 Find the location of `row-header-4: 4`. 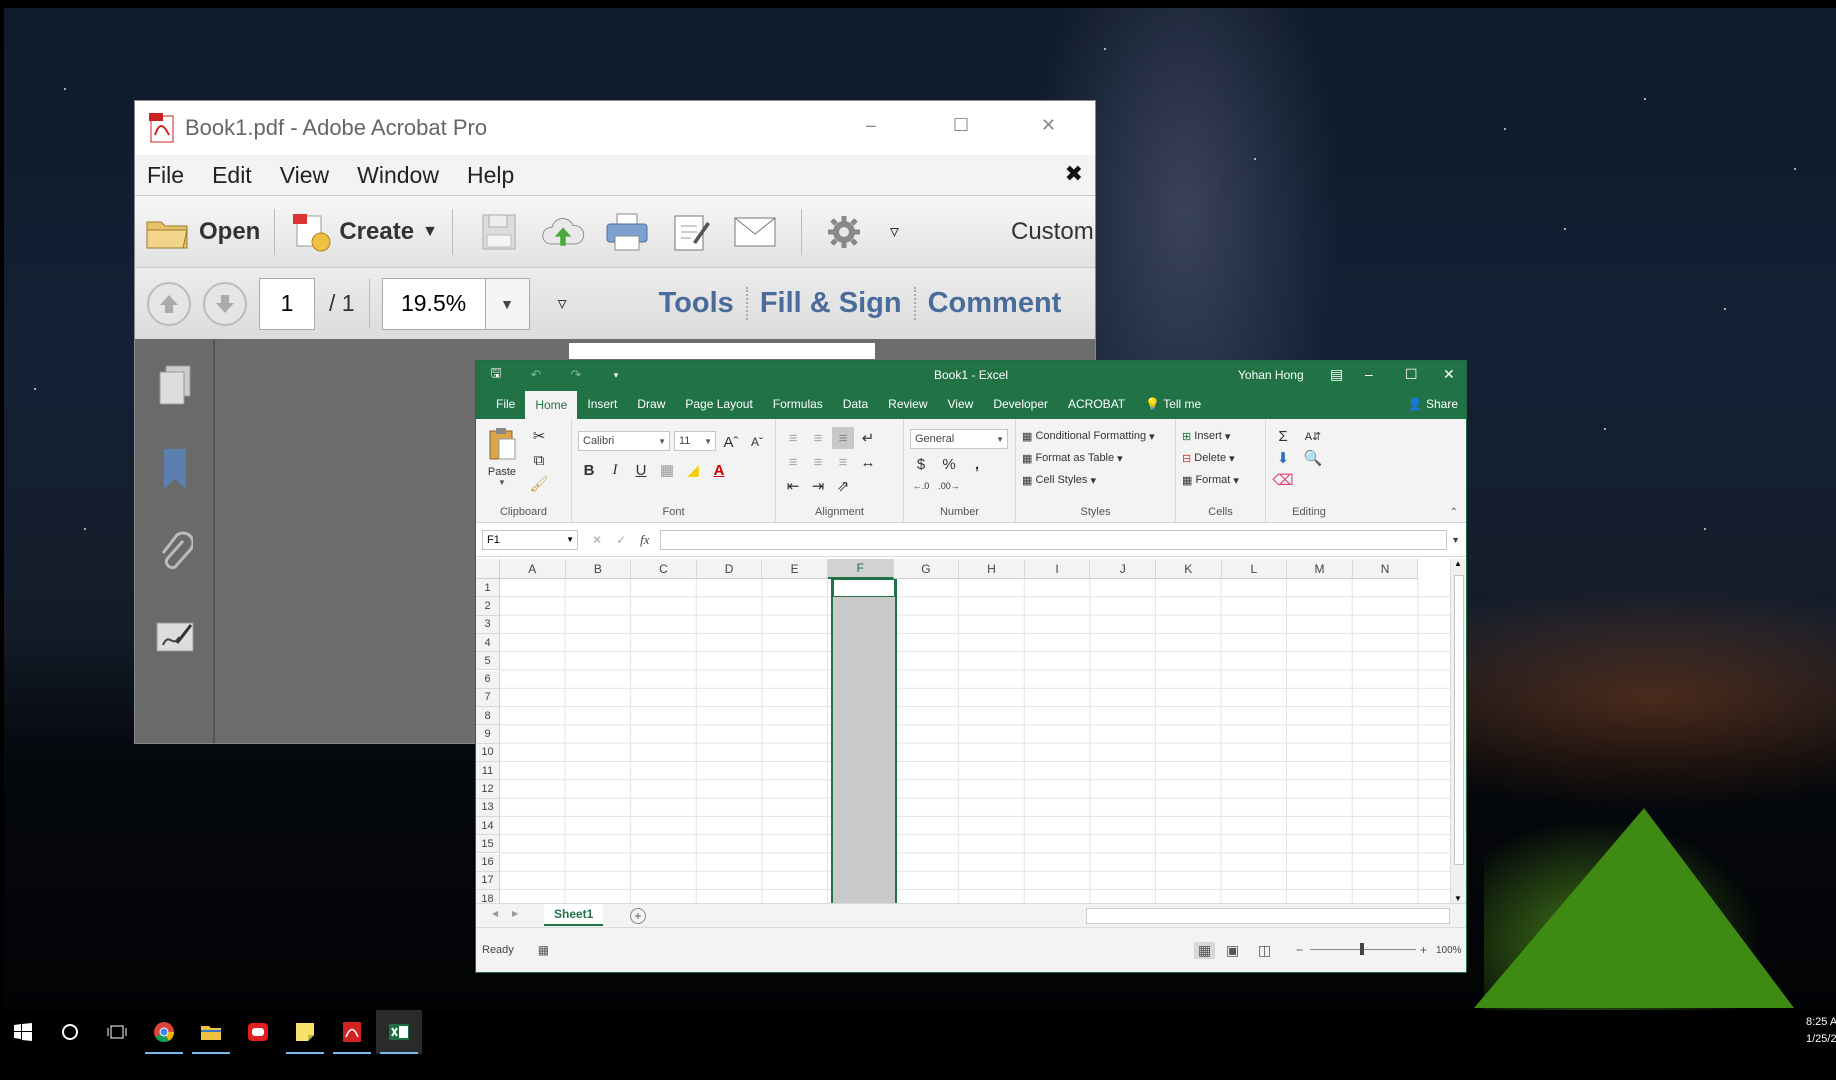

row-header-4: 4 is located at coordinates (488, 643).